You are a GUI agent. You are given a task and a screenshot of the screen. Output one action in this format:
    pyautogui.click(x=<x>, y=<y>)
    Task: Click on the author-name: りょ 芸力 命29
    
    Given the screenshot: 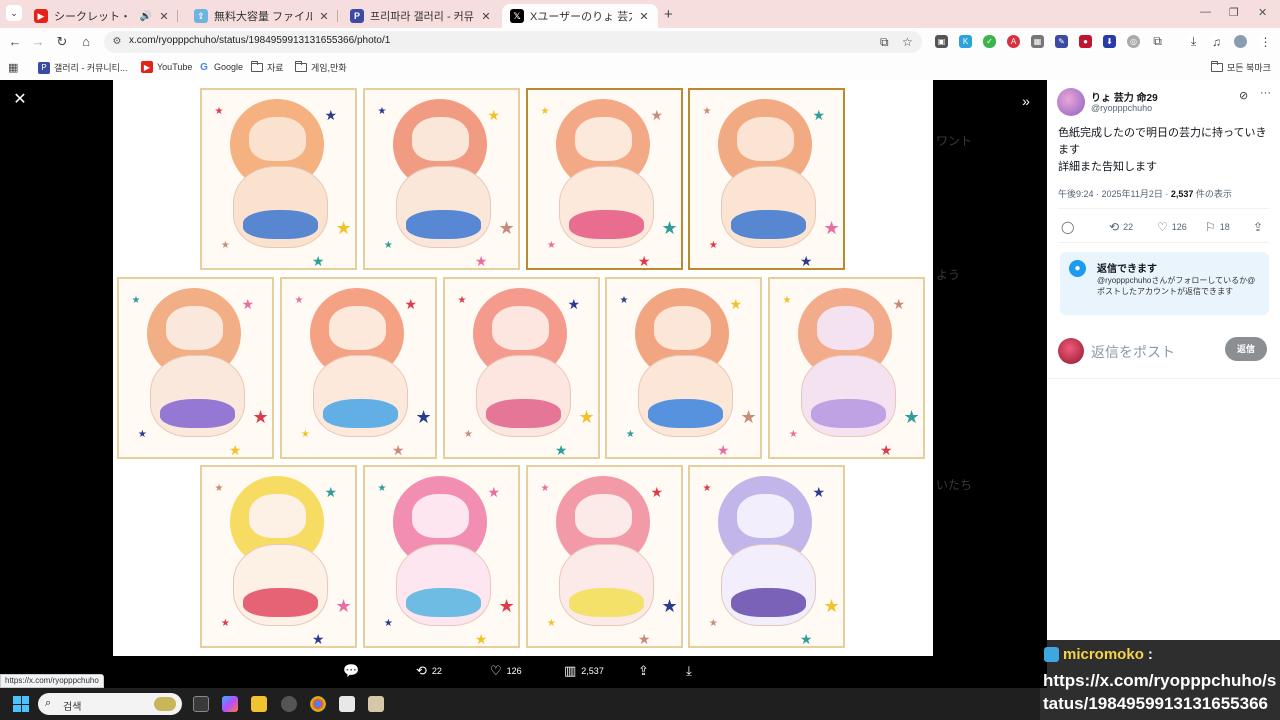 What is the action you would take?
    pyautogui.click(x=1124, y=96)
    